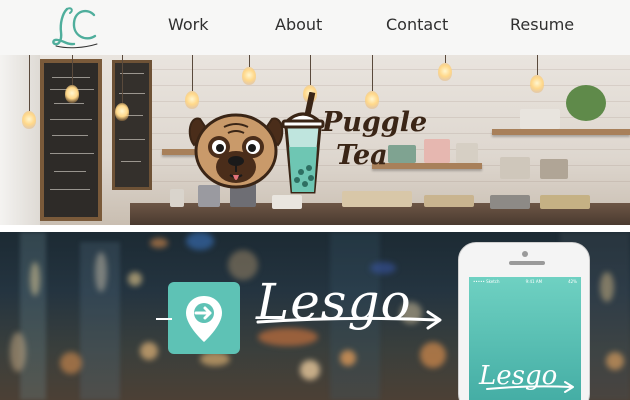  I want to click on lesgo-app-icon, so click(204, 318).